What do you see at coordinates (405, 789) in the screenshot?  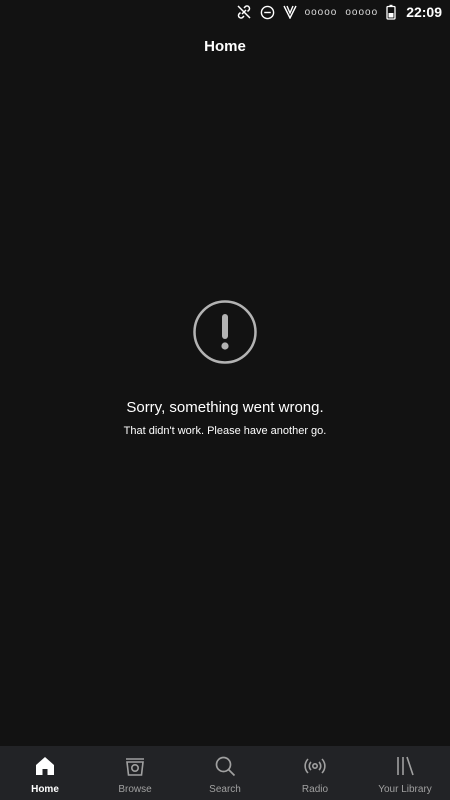 I see `tab-label-your-library: Your Library` at bounding box center [405, 789].